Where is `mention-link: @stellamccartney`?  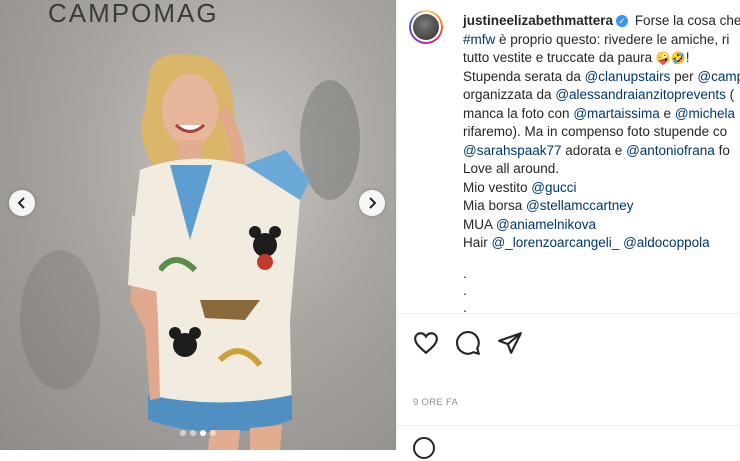
mention-link: @stellamccartney is located at coordinates (580, 205).